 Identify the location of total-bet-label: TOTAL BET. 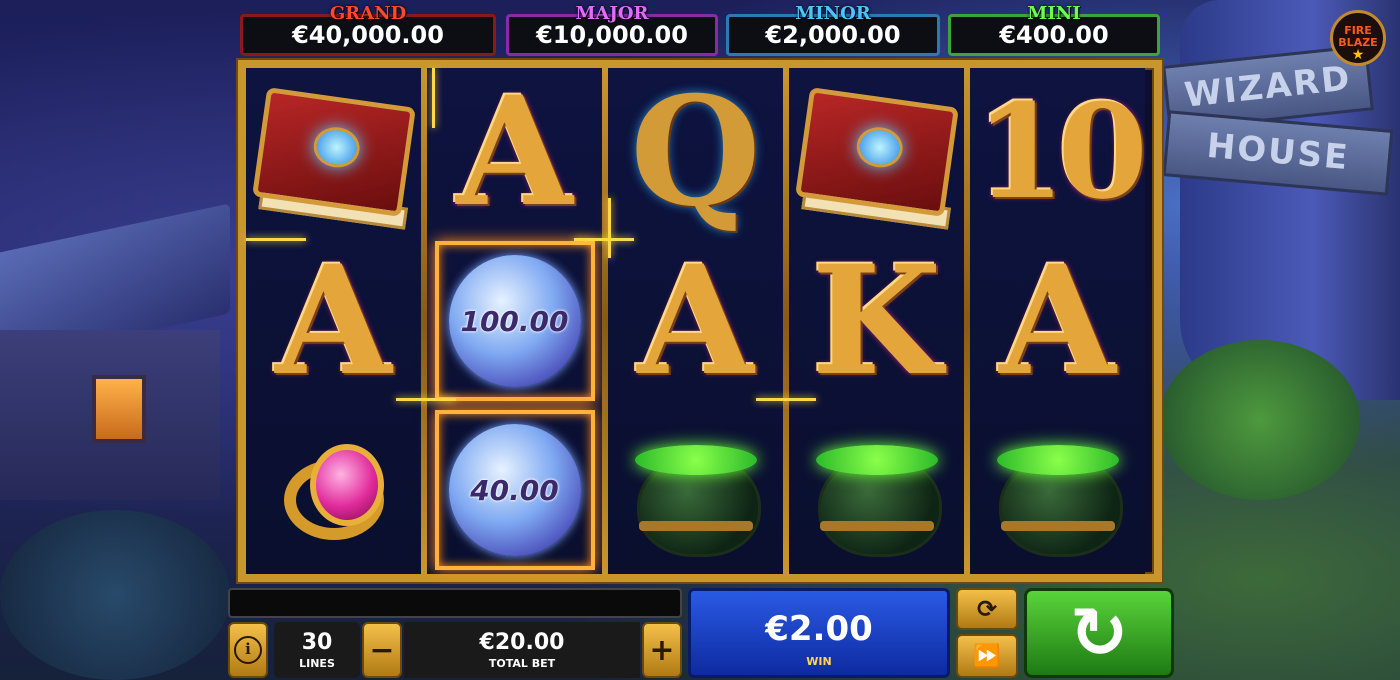
(522, 663).